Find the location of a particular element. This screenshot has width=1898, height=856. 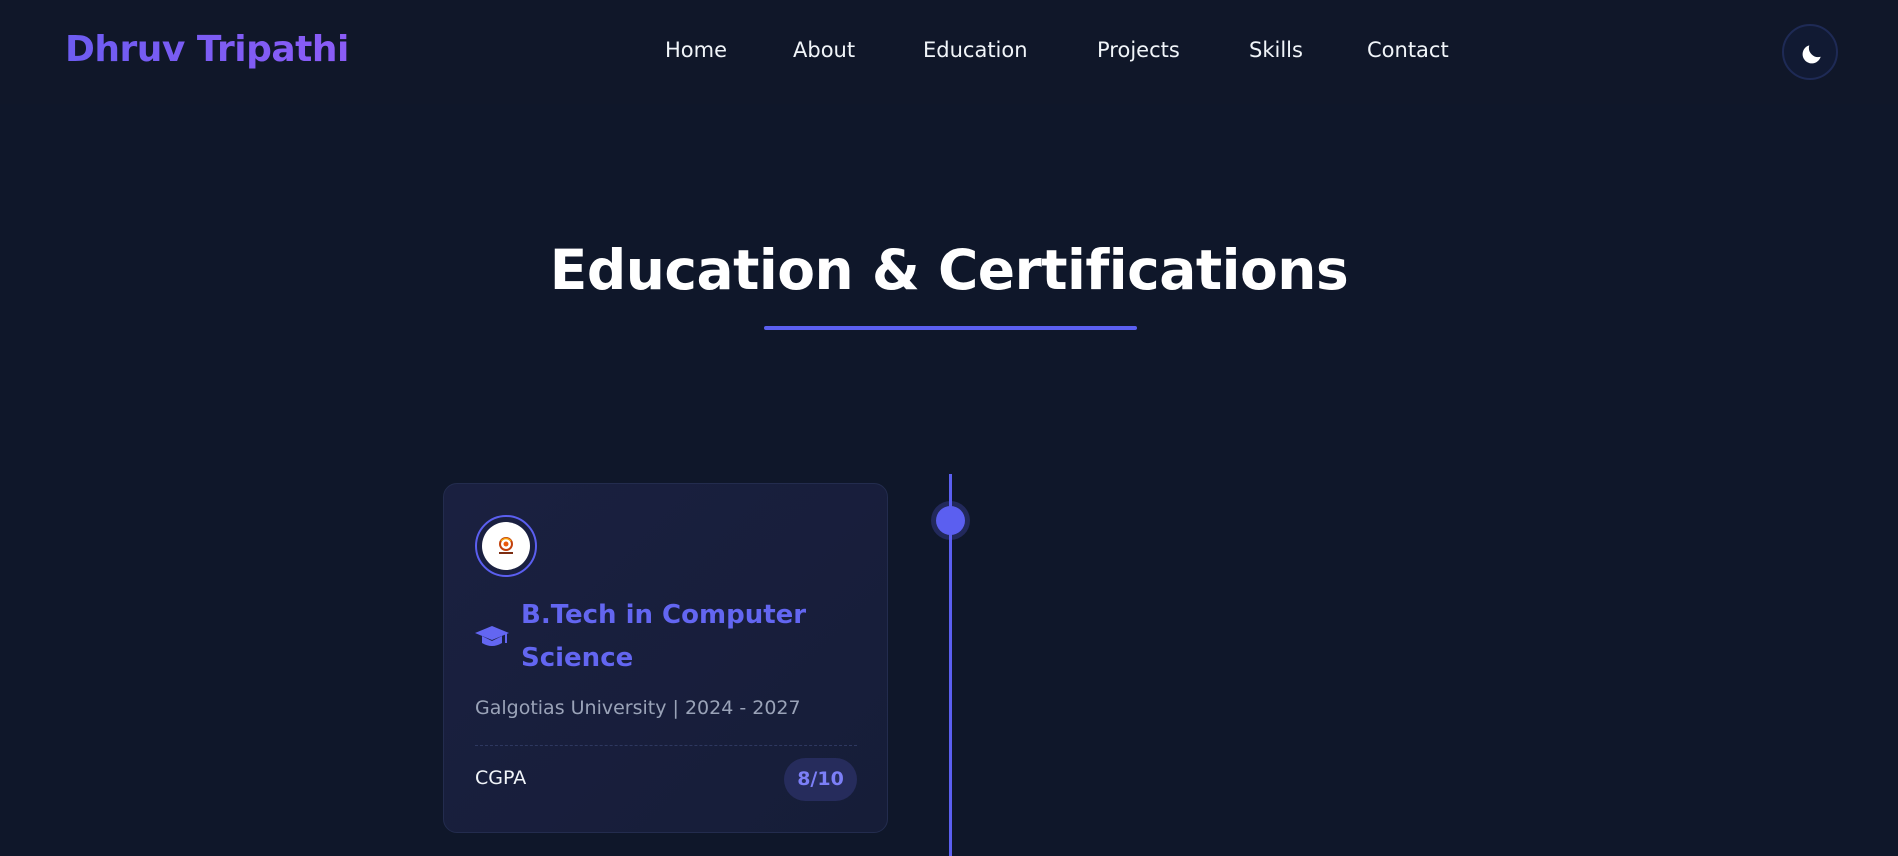

institution-text: Galgotias University | 2024 - 2027 is located at coordinates (638, 708).